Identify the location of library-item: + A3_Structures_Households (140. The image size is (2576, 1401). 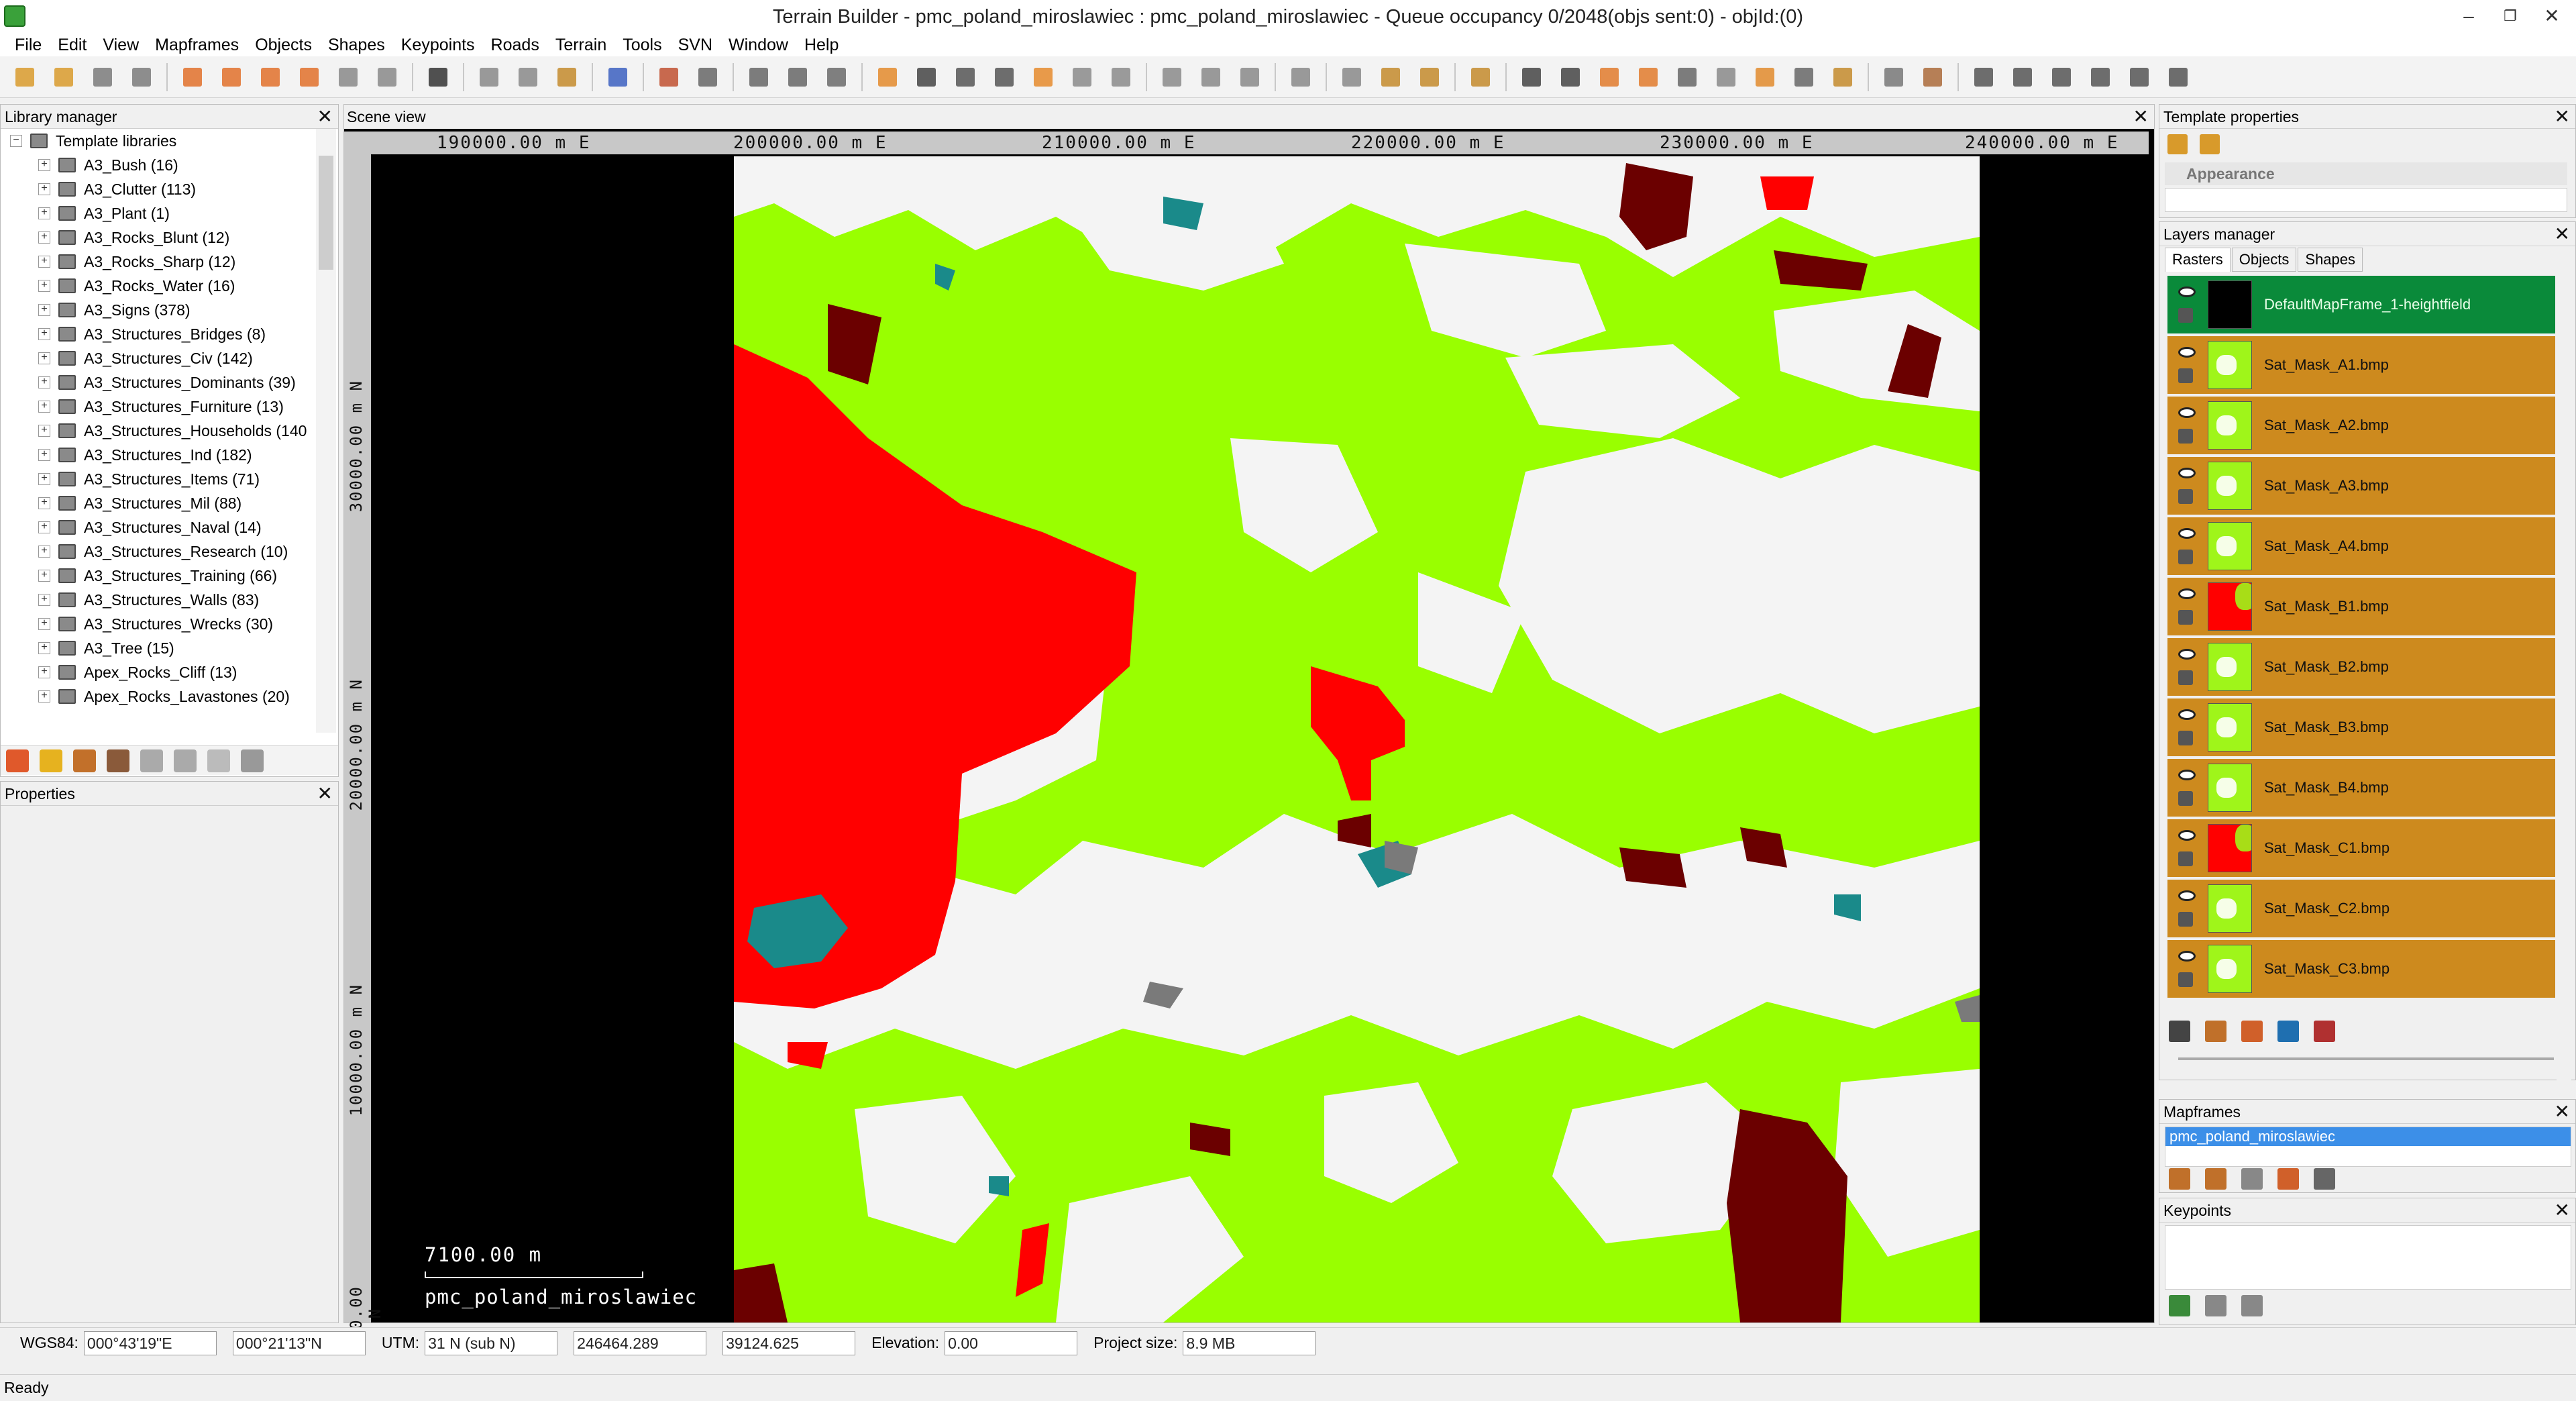
(158, 431).